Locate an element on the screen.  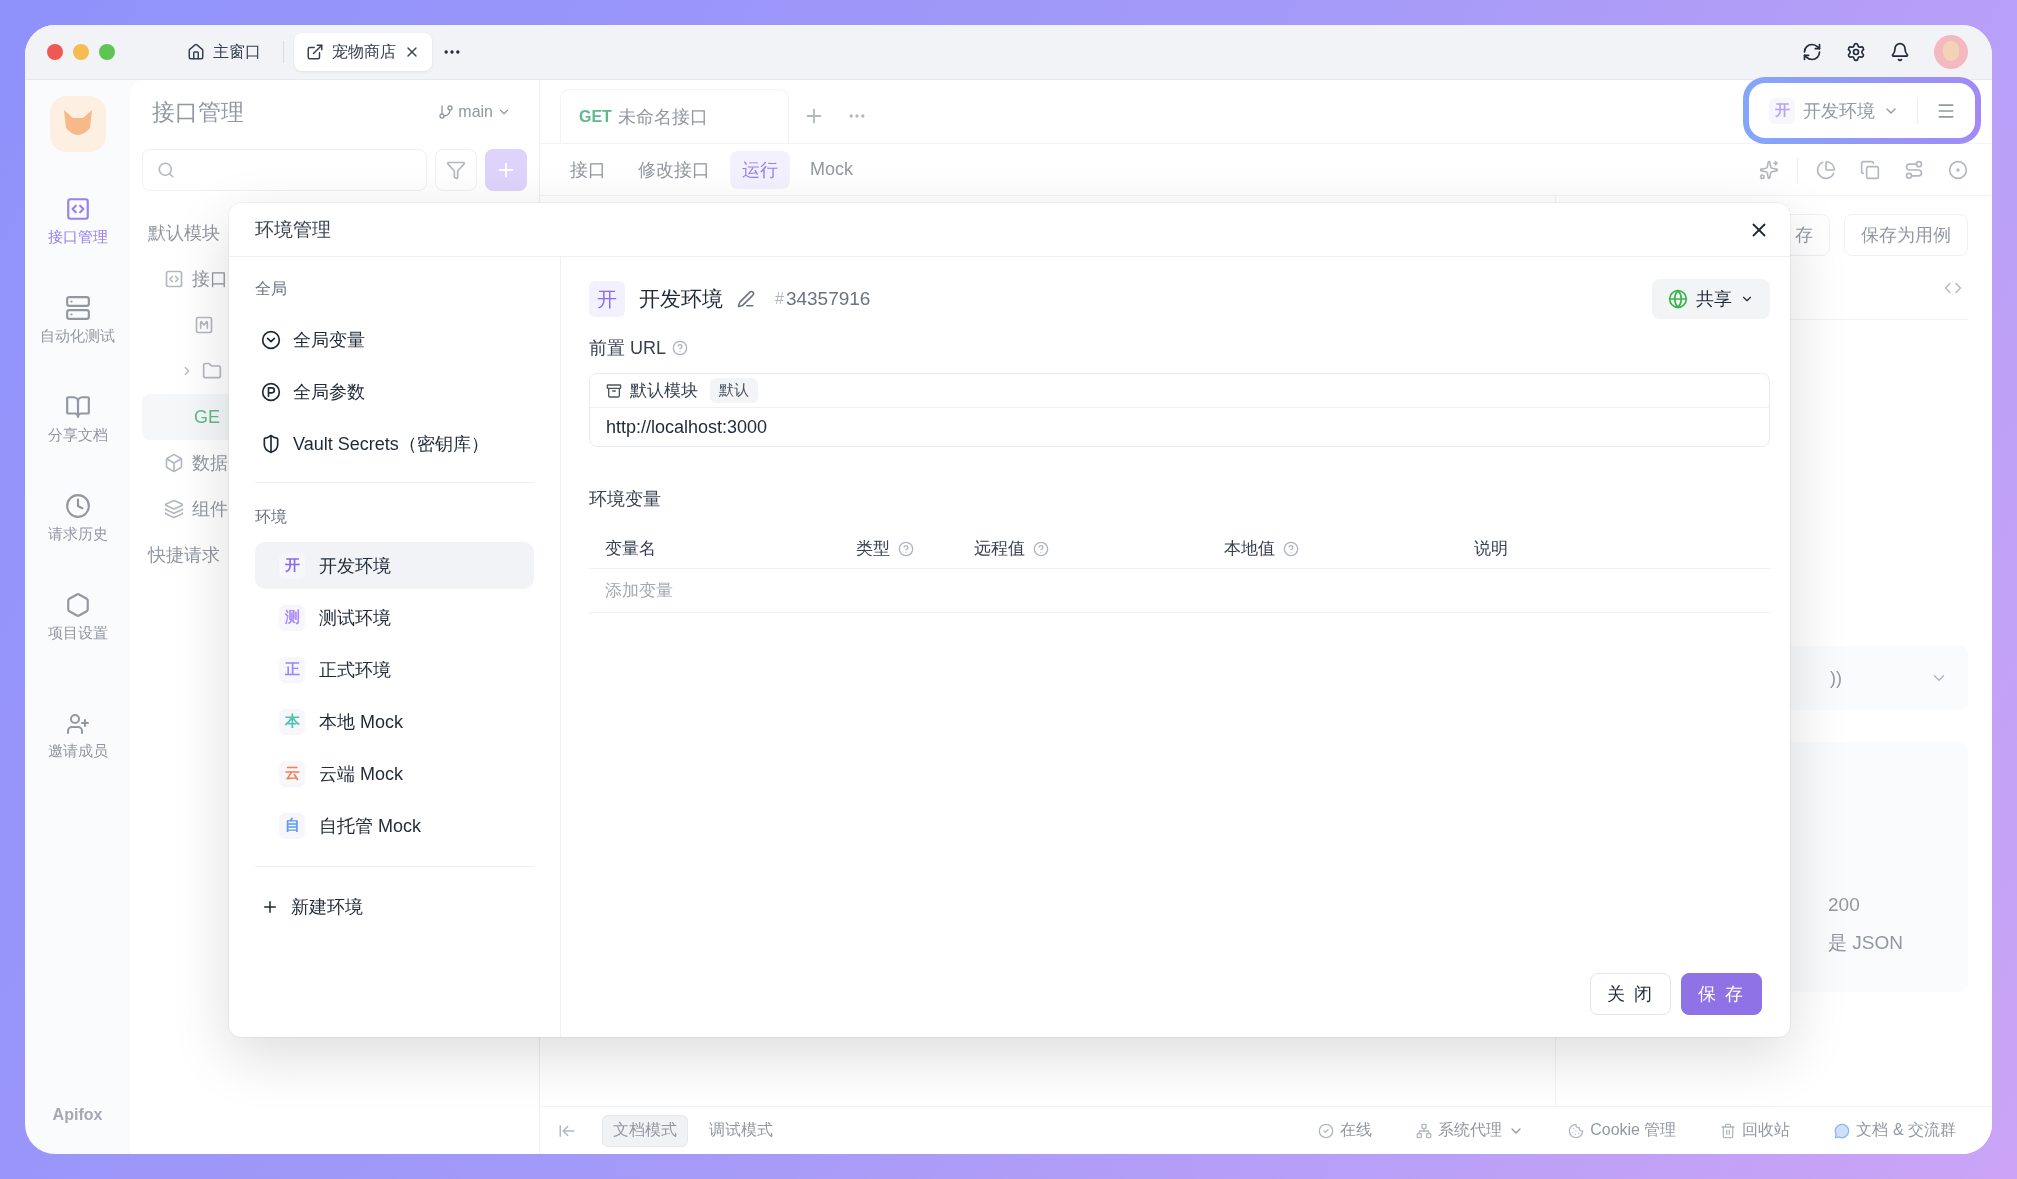
method-label: GET is located at coordinates (595, 116).